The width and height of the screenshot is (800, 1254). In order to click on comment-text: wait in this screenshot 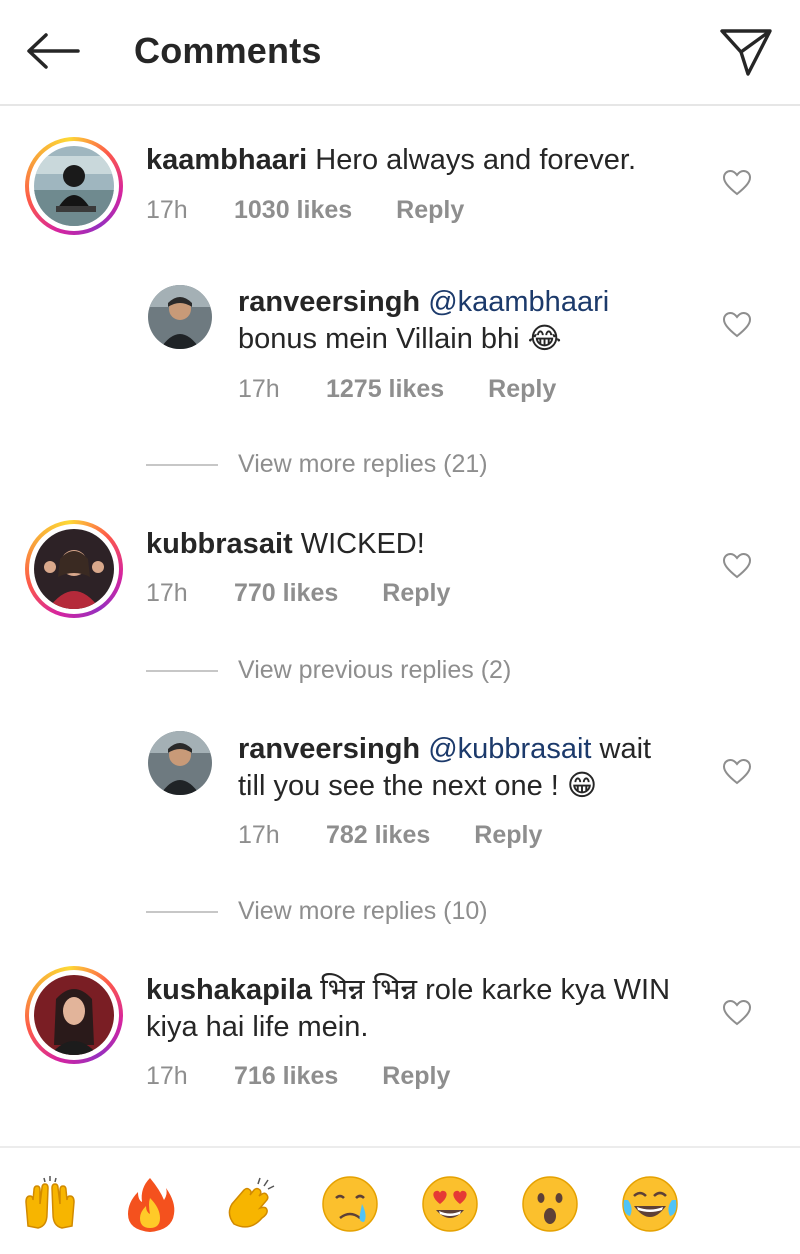, I will do `click(625, 749)`.